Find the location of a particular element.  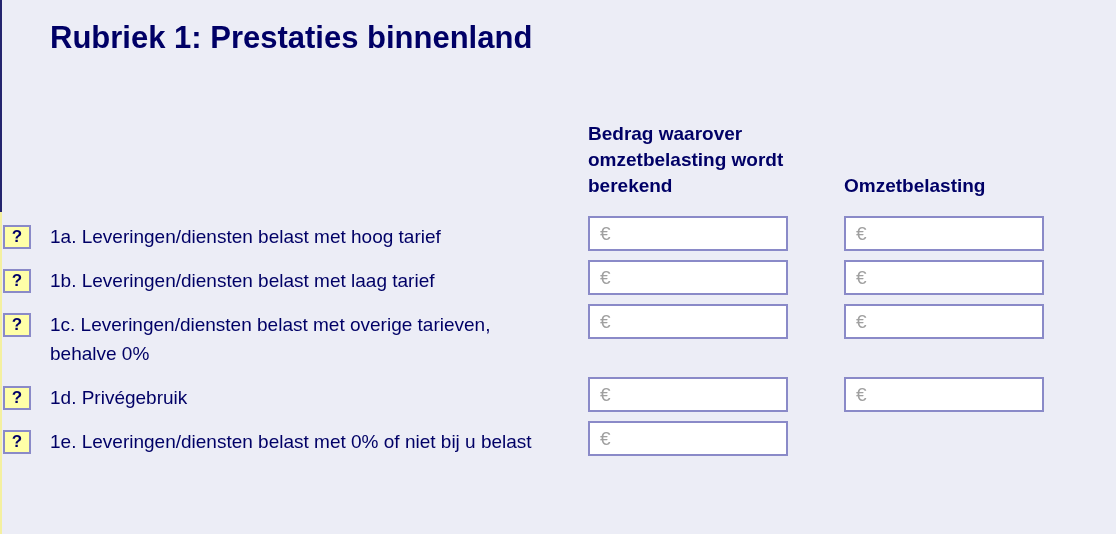

column-header: Omzetbelasting is located at coordinates (915, 186).